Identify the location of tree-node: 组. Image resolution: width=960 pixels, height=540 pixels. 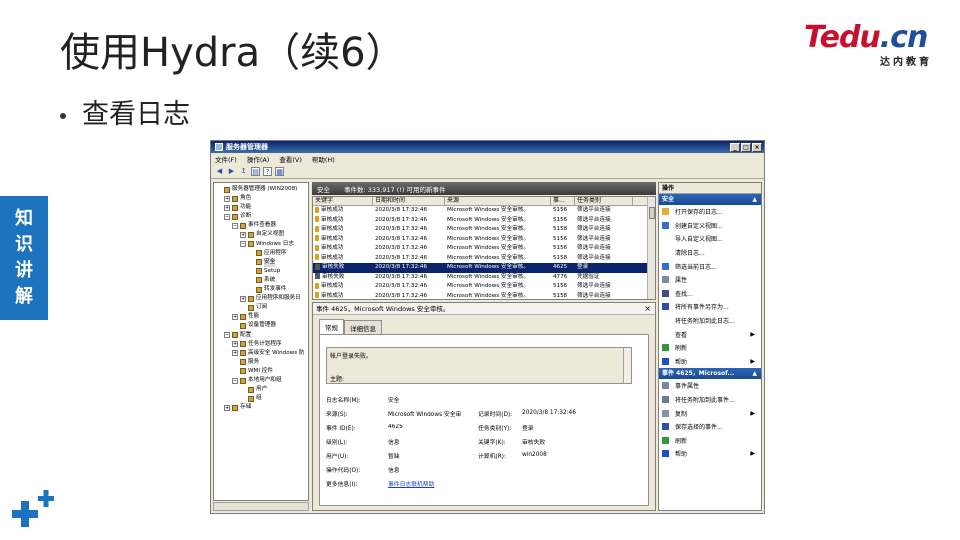
(261, 398).